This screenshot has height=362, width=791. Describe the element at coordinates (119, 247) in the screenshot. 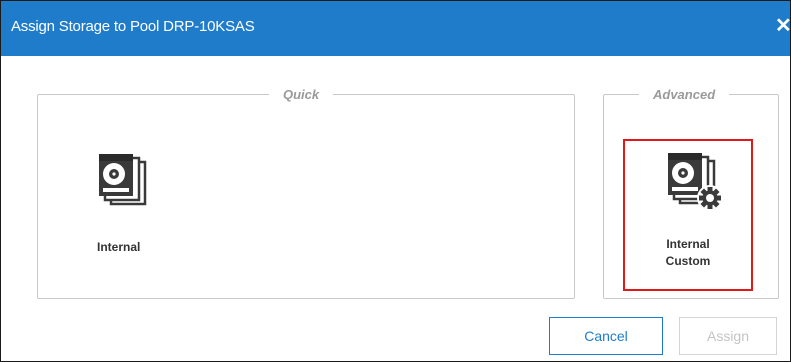

I see `option-internal-label: Internal` at that location.